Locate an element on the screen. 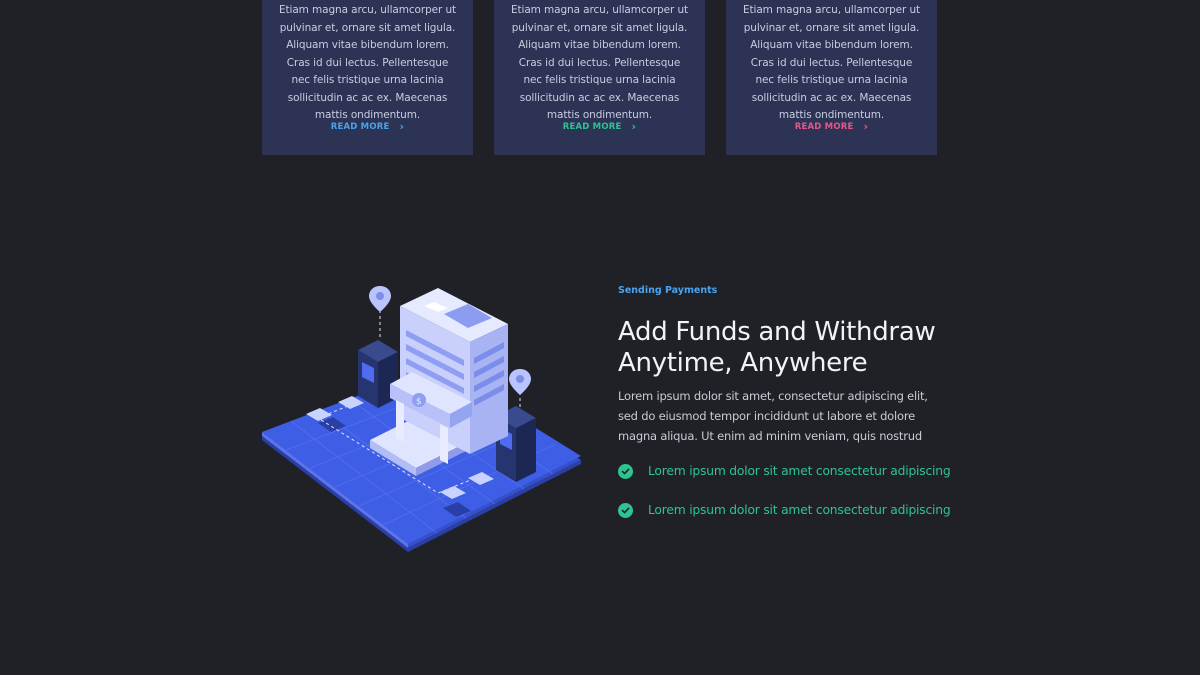 This screenshot has width=1200, height=675. section-title-line: Anytime, Anywhere is located at coordinates (743, 363).